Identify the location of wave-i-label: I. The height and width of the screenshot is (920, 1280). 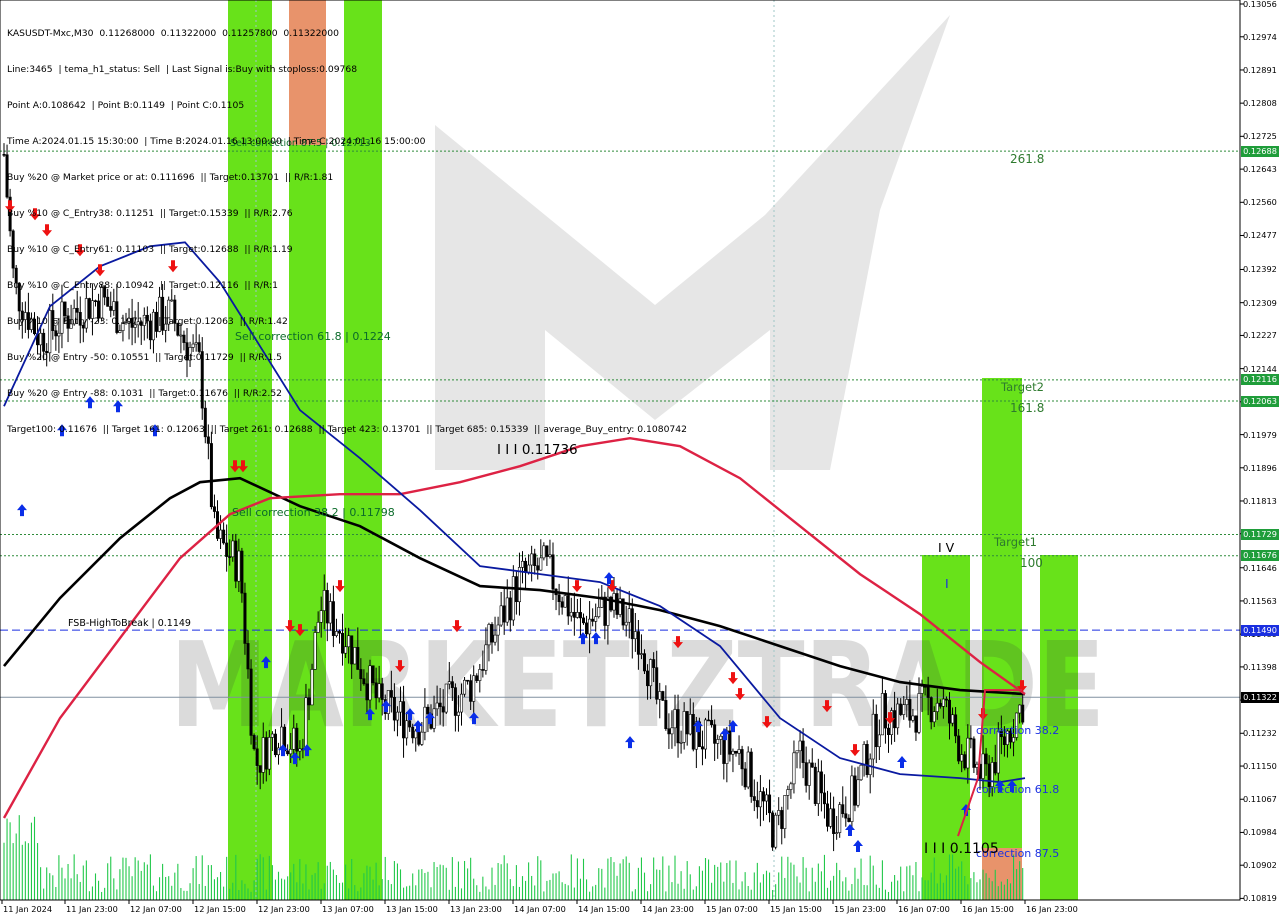
(947, 583).